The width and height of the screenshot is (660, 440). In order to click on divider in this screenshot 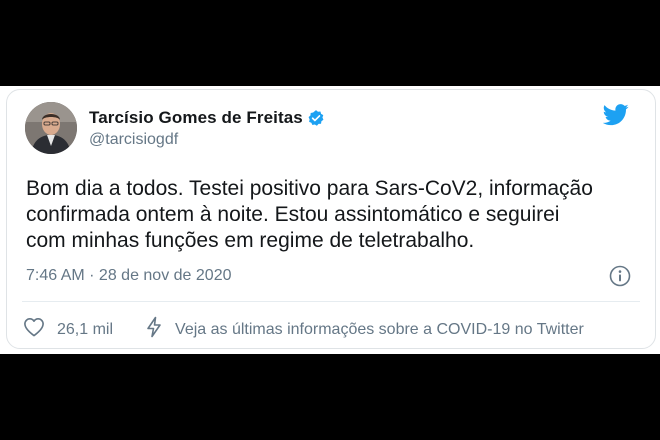, I will do `click(331, 301)`.